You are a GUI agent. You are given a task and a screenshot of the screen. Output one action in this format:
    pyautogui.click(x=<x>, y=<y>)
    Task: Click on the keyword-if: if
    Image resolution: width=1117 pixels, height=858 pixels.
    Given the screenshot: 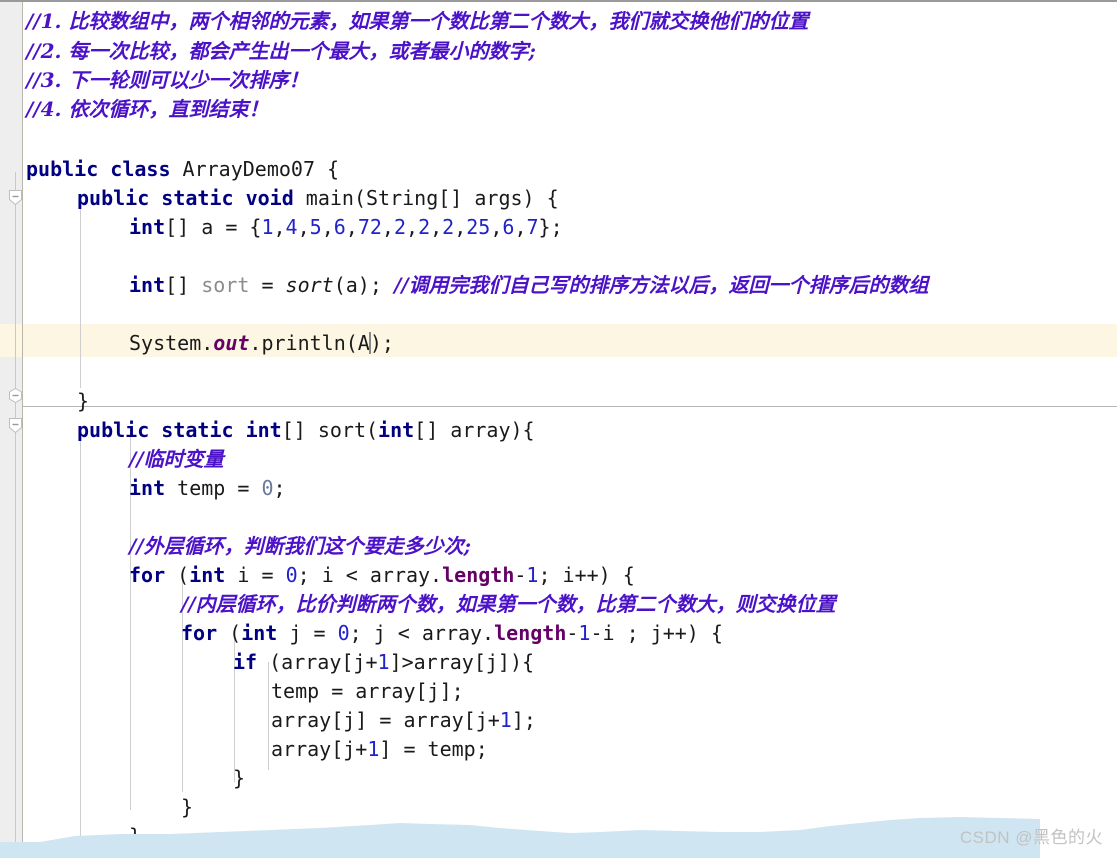 What is the action you would take?
    pyautogui.click(x=245, y=662)
    